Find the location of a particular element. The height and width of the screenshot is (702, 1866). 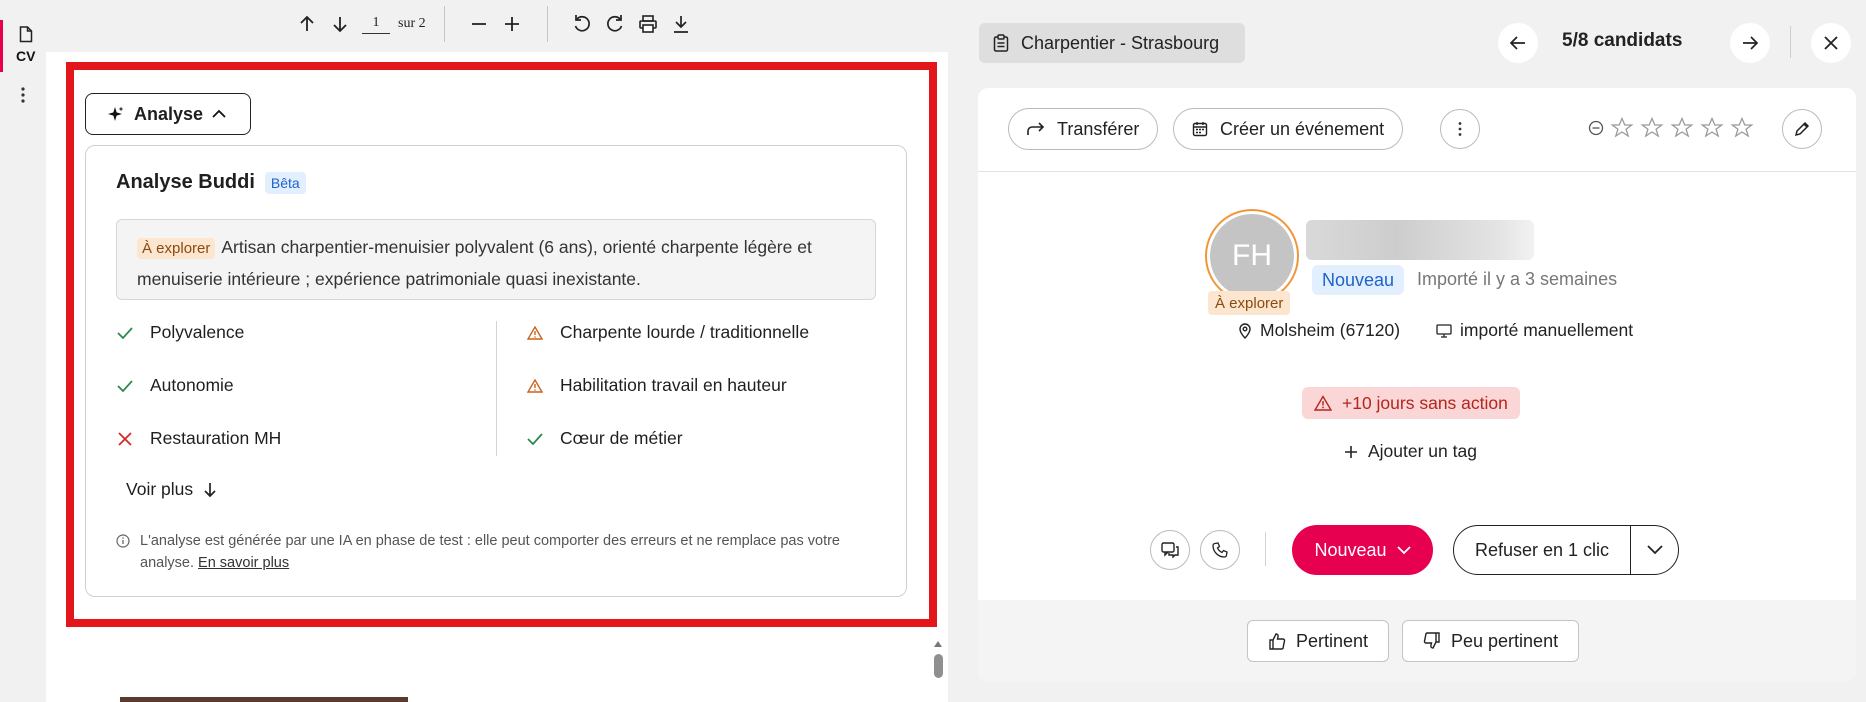

download-icon is located at coordinates (681, 24).